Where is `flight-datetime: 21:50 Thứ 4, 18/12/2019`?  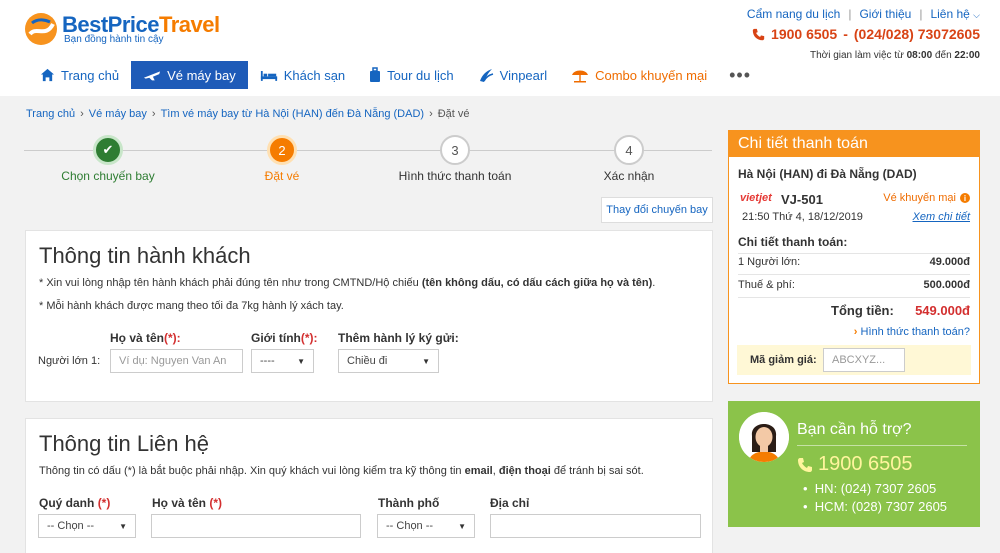 flight-datetime: 21:50 Thứ 4, 18/12/2019 is located at coordinates (802, 217).